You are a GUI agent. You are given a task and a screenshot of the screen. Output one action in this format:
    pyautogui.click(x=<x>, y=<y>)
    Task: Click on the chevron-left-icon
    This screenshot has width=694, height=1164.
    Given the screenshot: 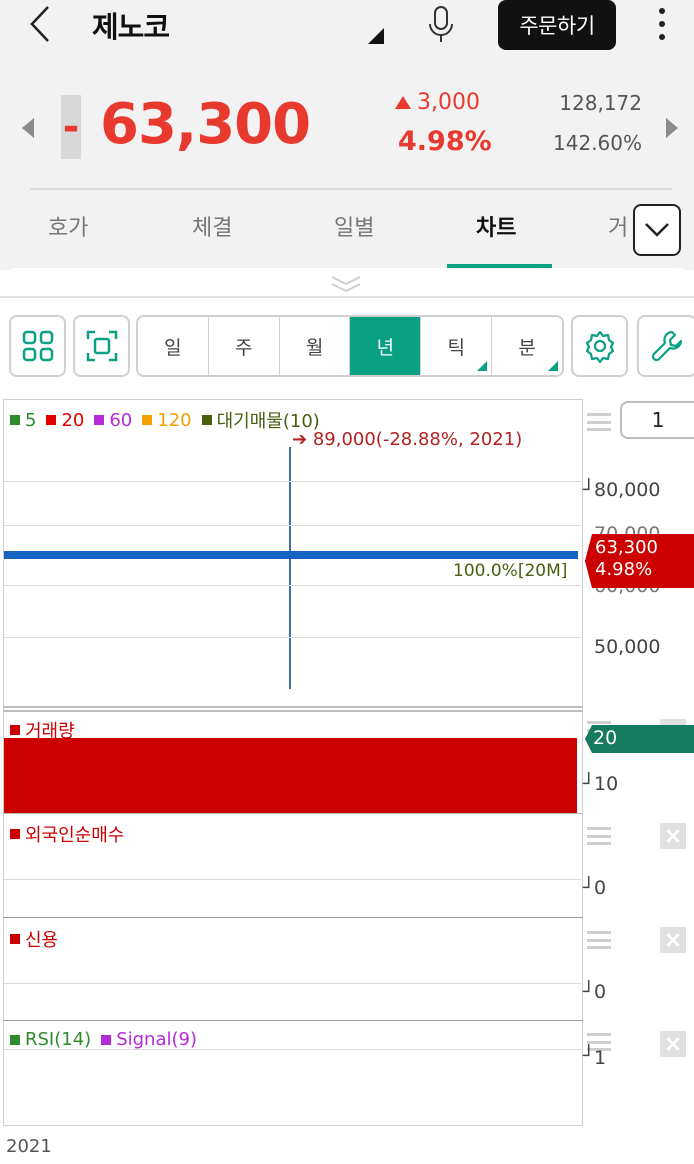 What is the action you would take?
    pyautogui.click(x=39, y=24)
    